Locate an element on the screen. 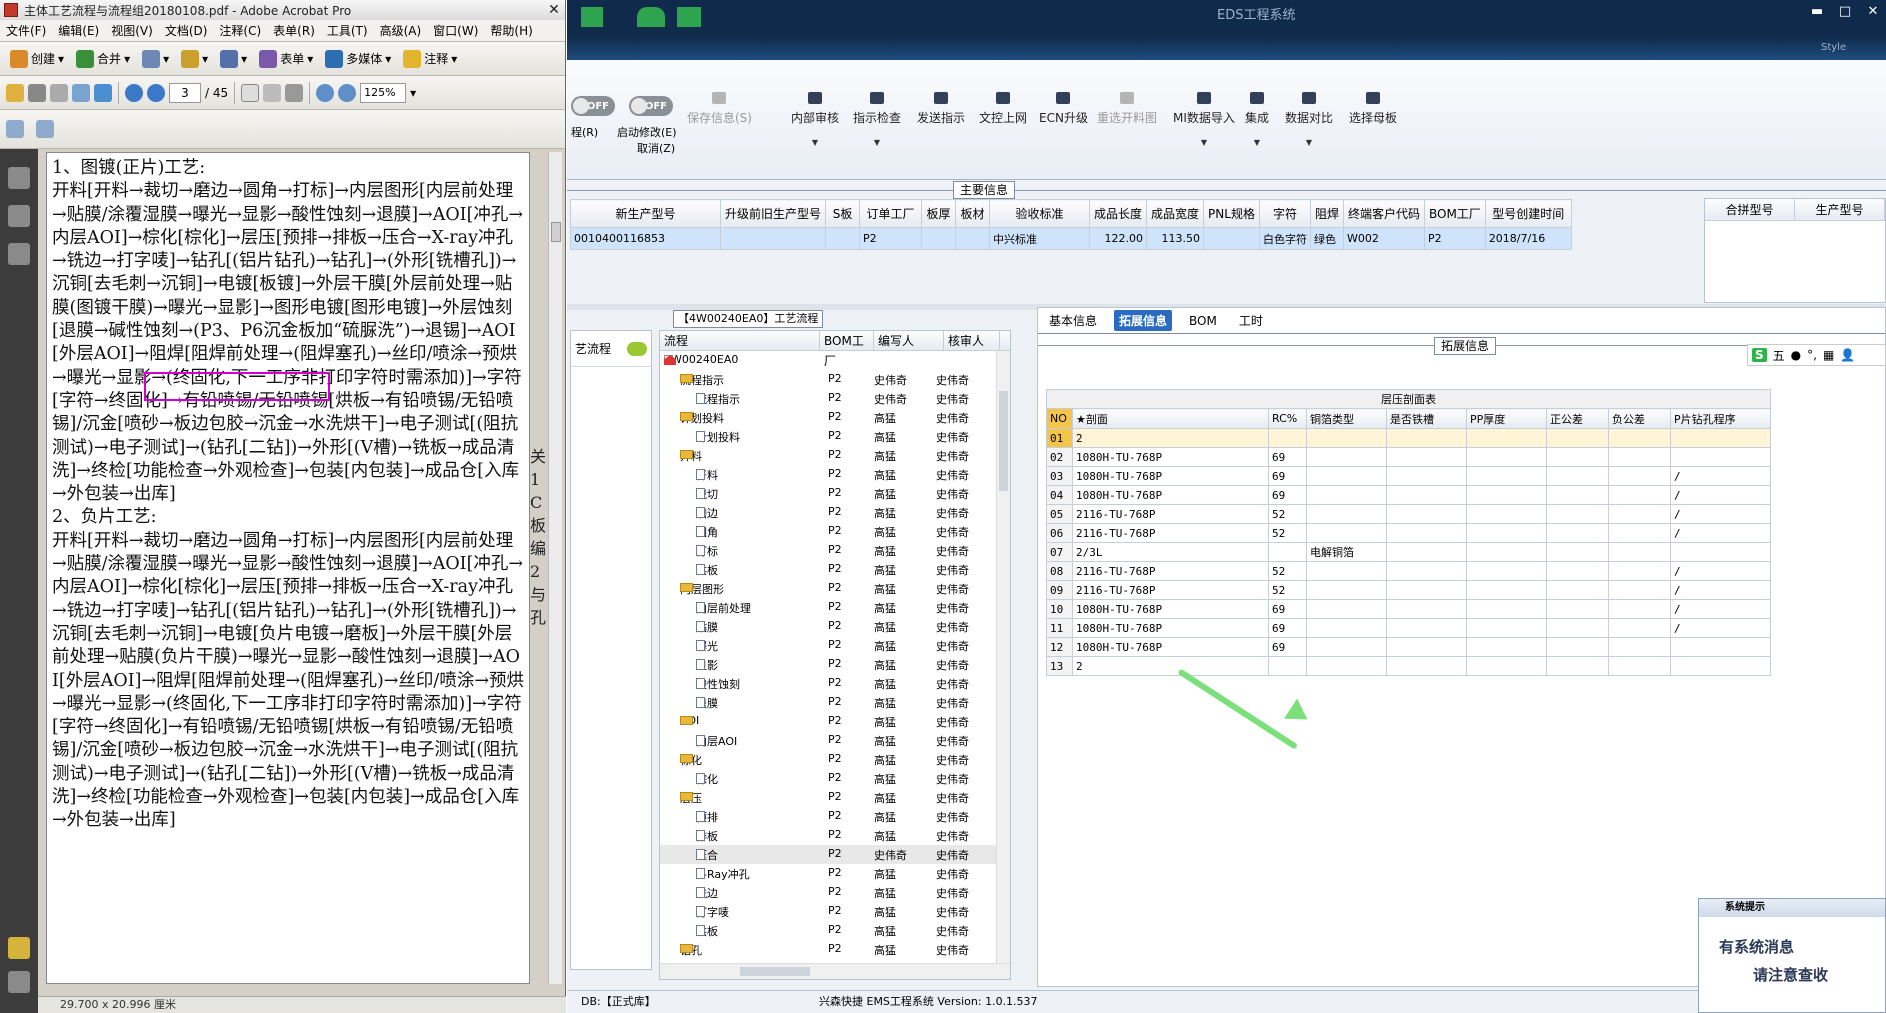  tree-node: 显影 is located at coordinates (707, 665).